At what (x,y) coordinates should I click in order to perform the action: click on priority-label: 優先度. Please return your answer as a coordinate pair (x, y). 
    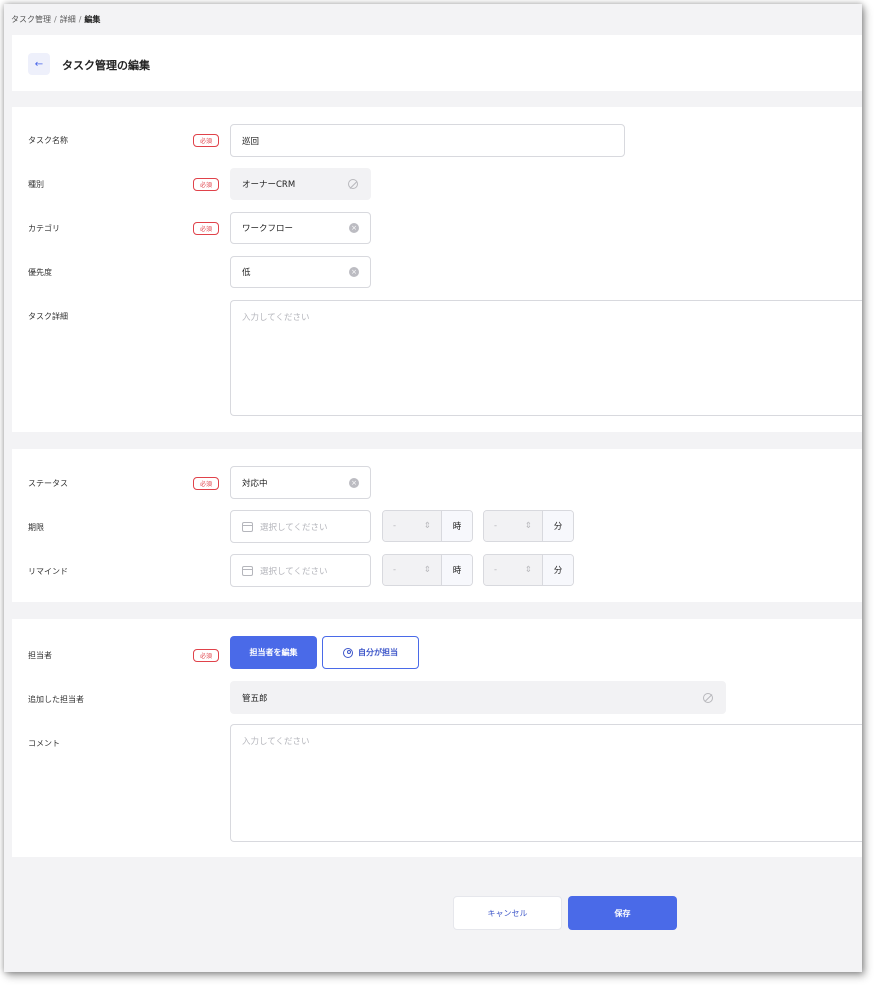
    Looking at the image, I should click on (40, 272).